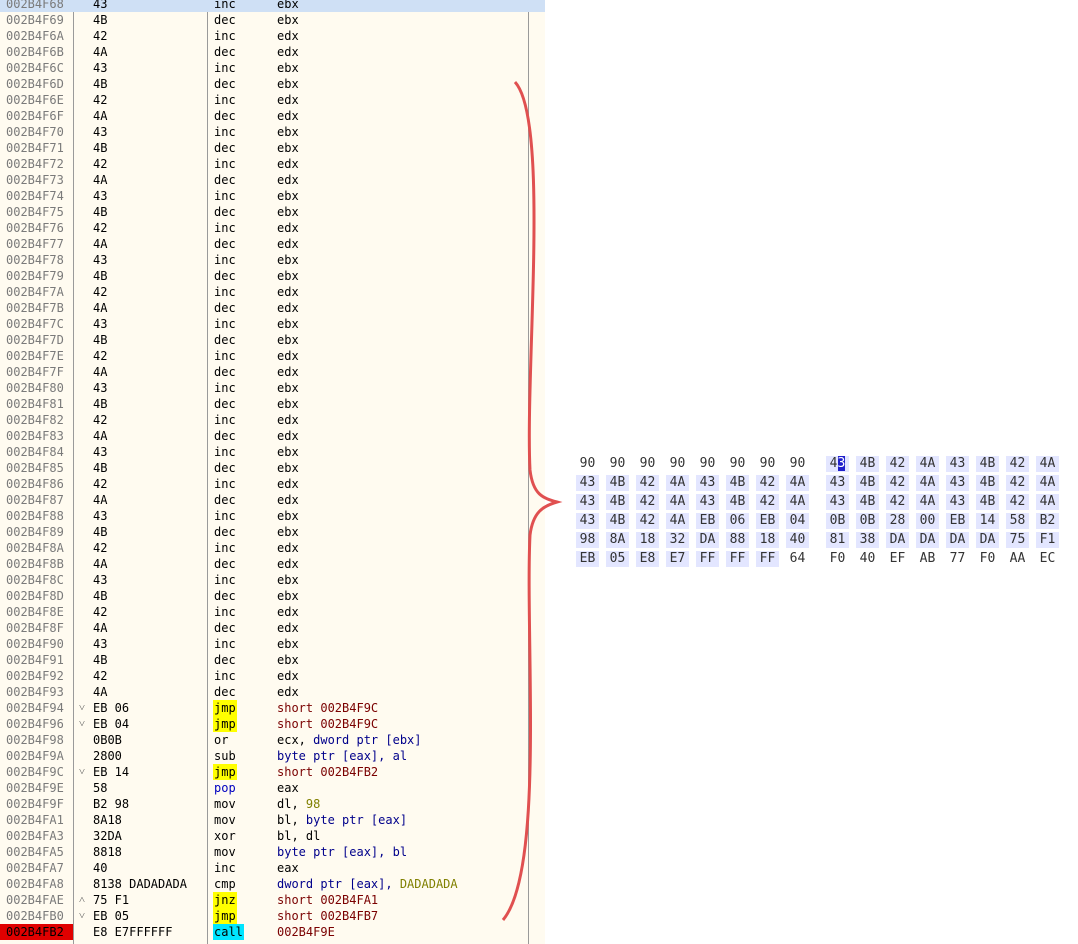  I want to click on disassembly-row: 002B4F8A 42 inc edx, so click(272, 548).